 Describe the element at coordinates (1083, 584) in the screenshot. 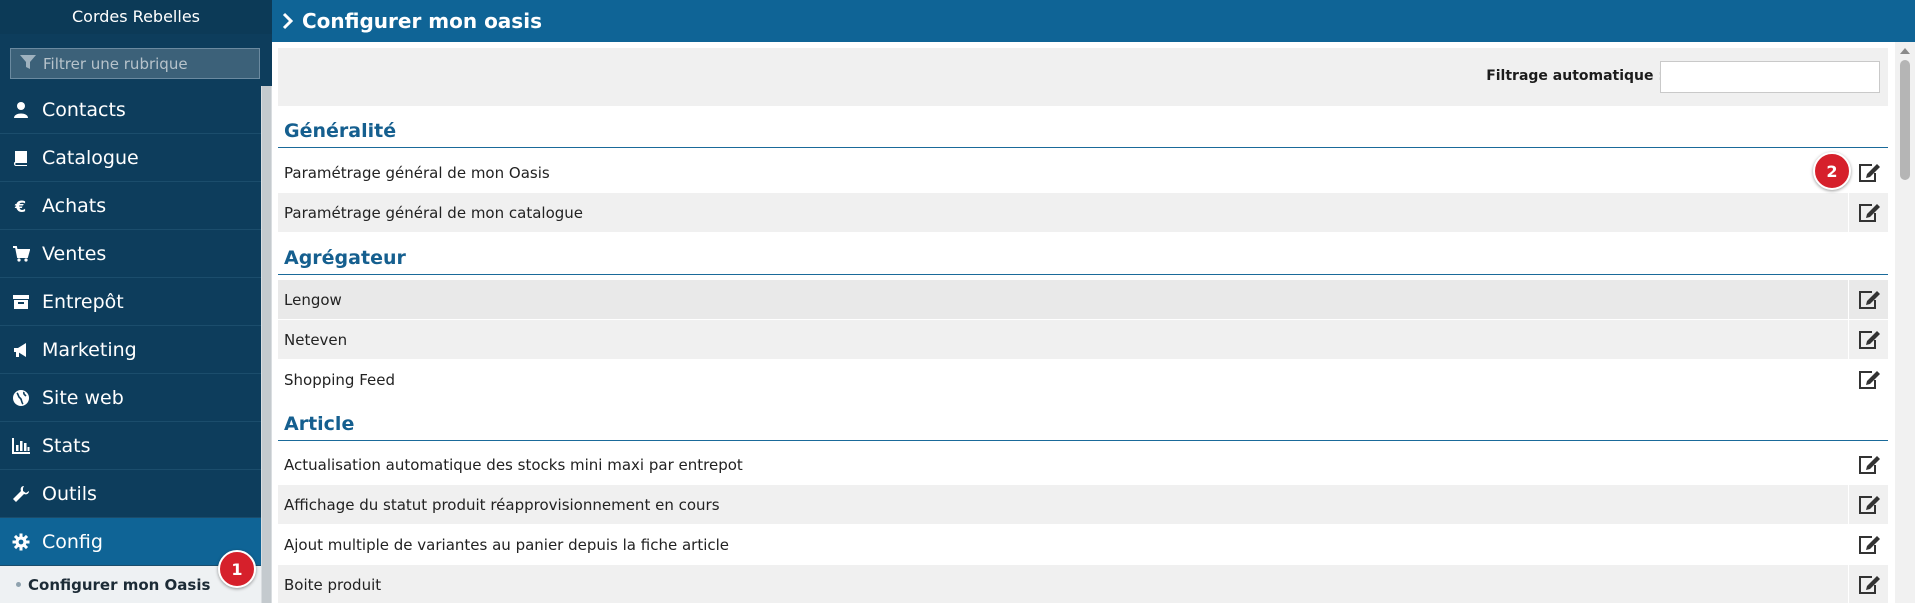

I see `config-row: Boite produit` at that location.